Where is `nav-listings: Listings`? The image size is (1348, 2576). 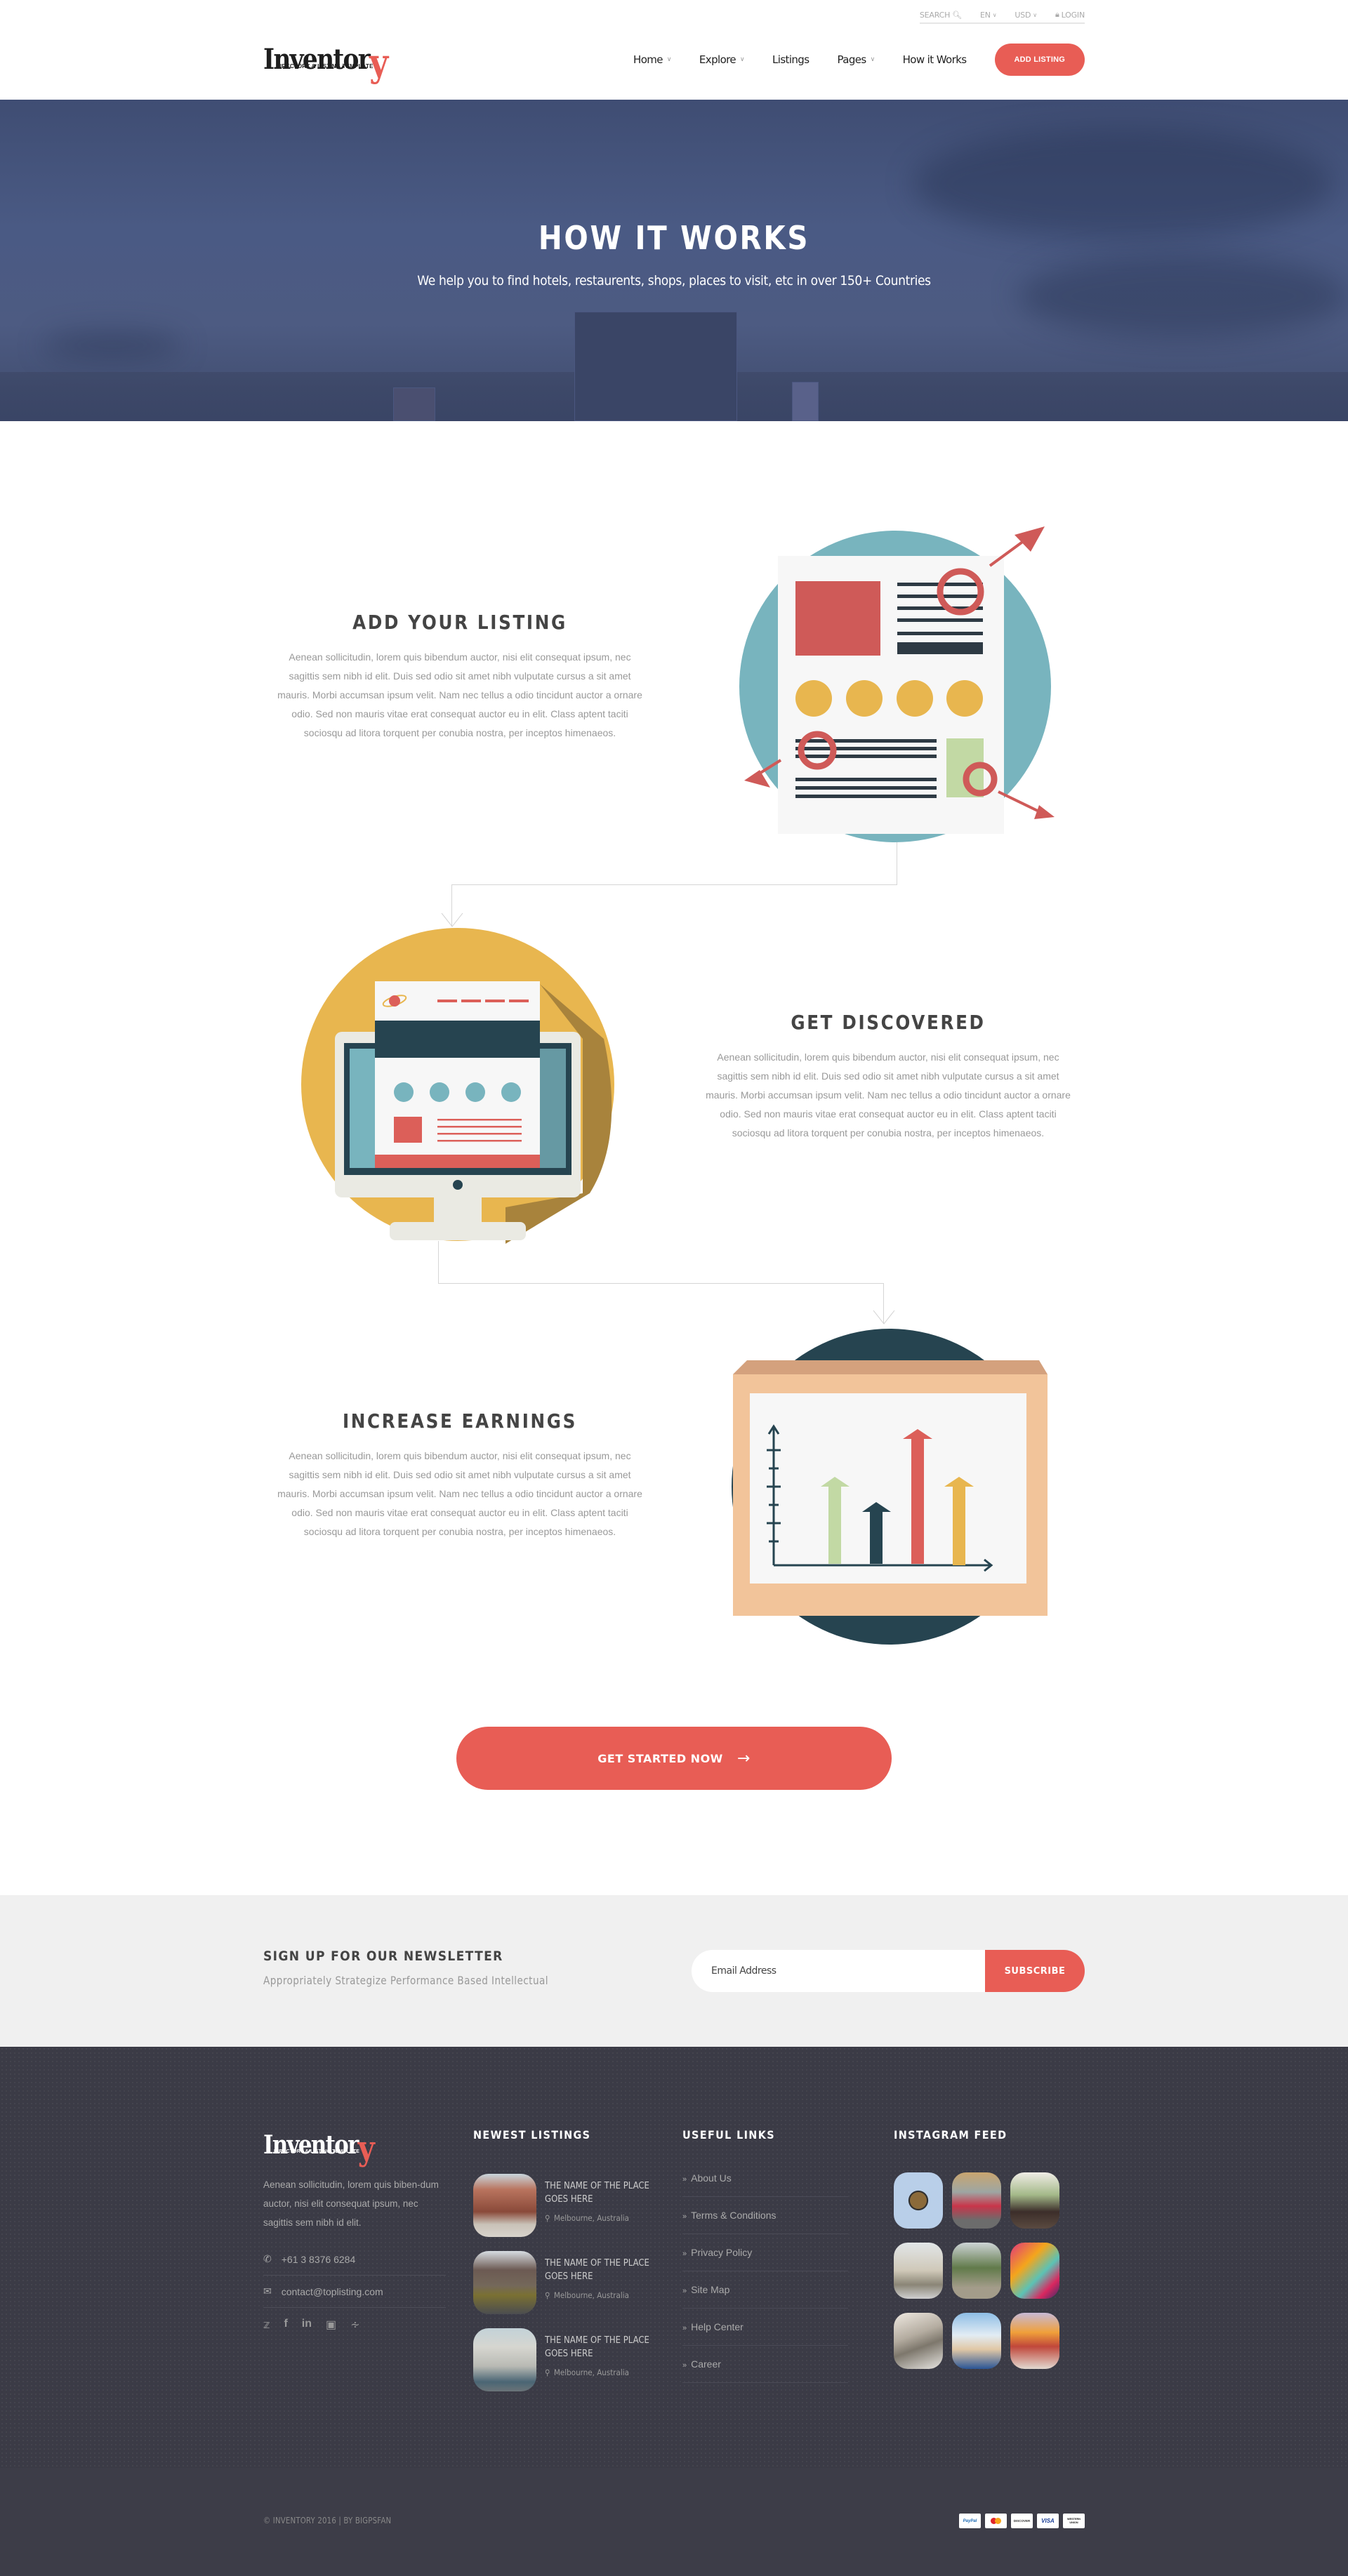
nav-listings: Listings is located at coordinates (791, 60).